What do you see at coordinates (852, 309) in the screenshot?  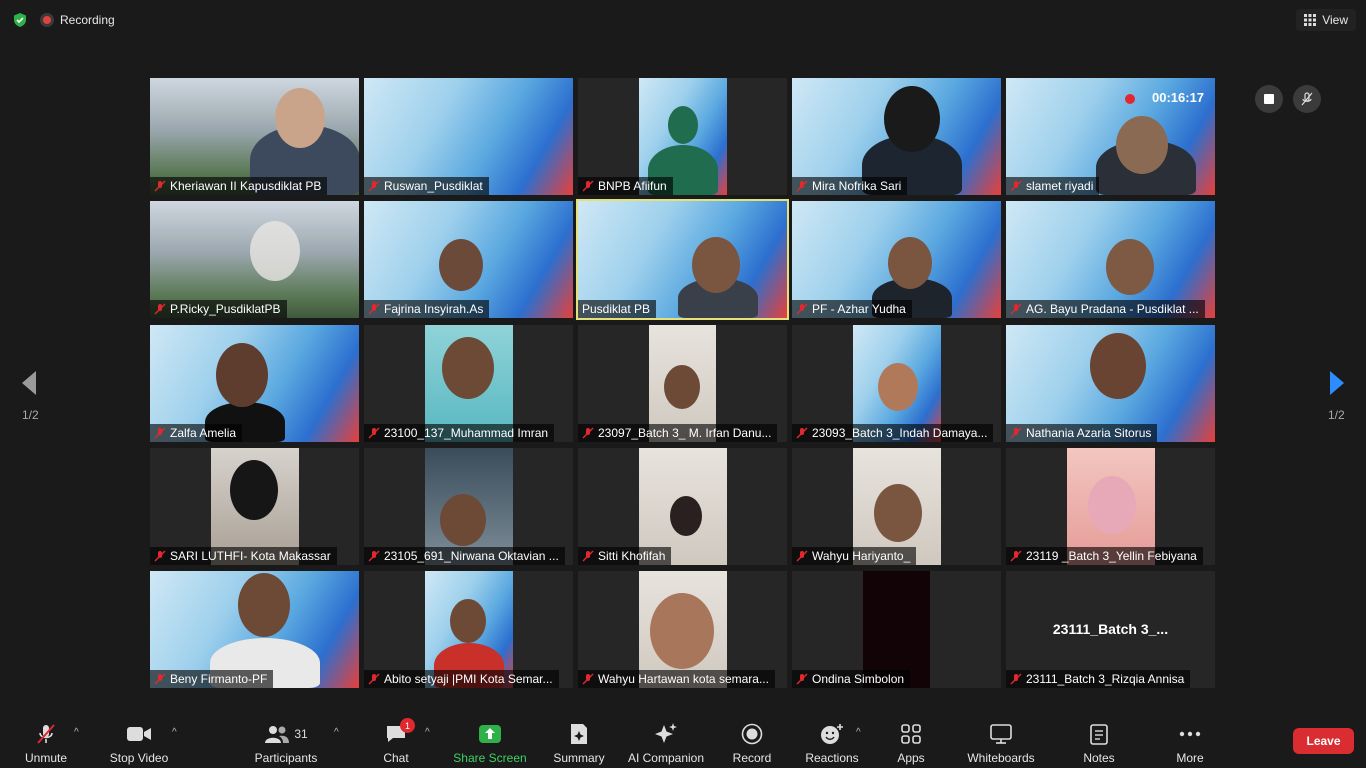 I see `participant-name-label: PF - Azhar Yudha` at bounding box center [852, 309].